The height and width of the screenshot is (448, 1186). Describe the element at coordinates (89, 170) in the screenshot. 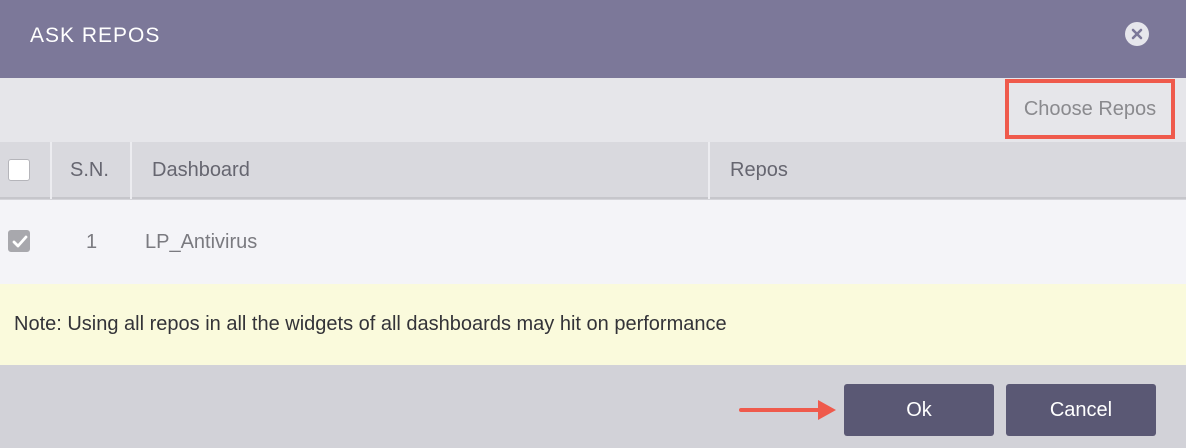

I see `column-header-sn: S.N.` at that location.